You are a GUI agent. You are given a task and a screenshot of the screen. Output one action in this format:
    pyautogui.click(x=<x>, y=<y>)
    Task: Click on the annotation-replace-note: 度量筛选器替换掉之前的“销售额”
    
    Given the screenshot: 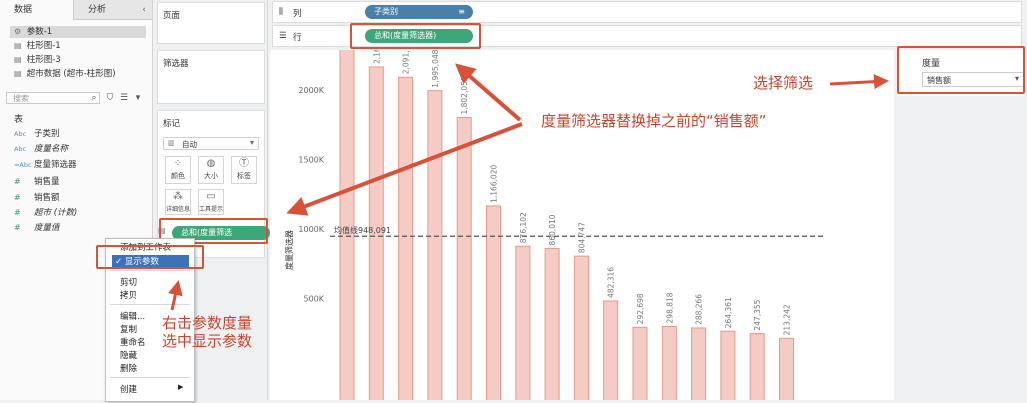 What is the action you would take?
    pyautogui.click(x=654, y=121)
    